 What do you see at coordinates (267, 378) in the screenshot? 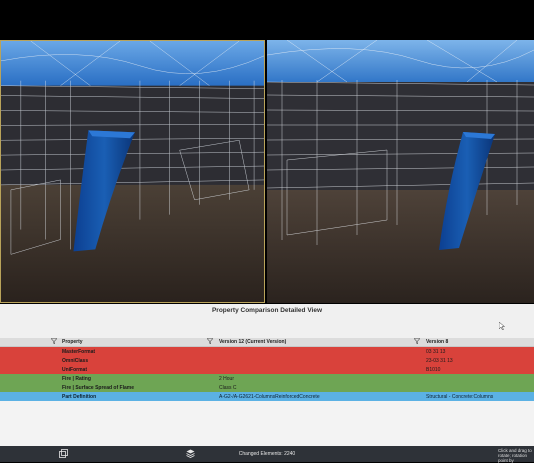
I see `table-row: Fire | Rating 2 Hour` at bounding box center [267, 378].